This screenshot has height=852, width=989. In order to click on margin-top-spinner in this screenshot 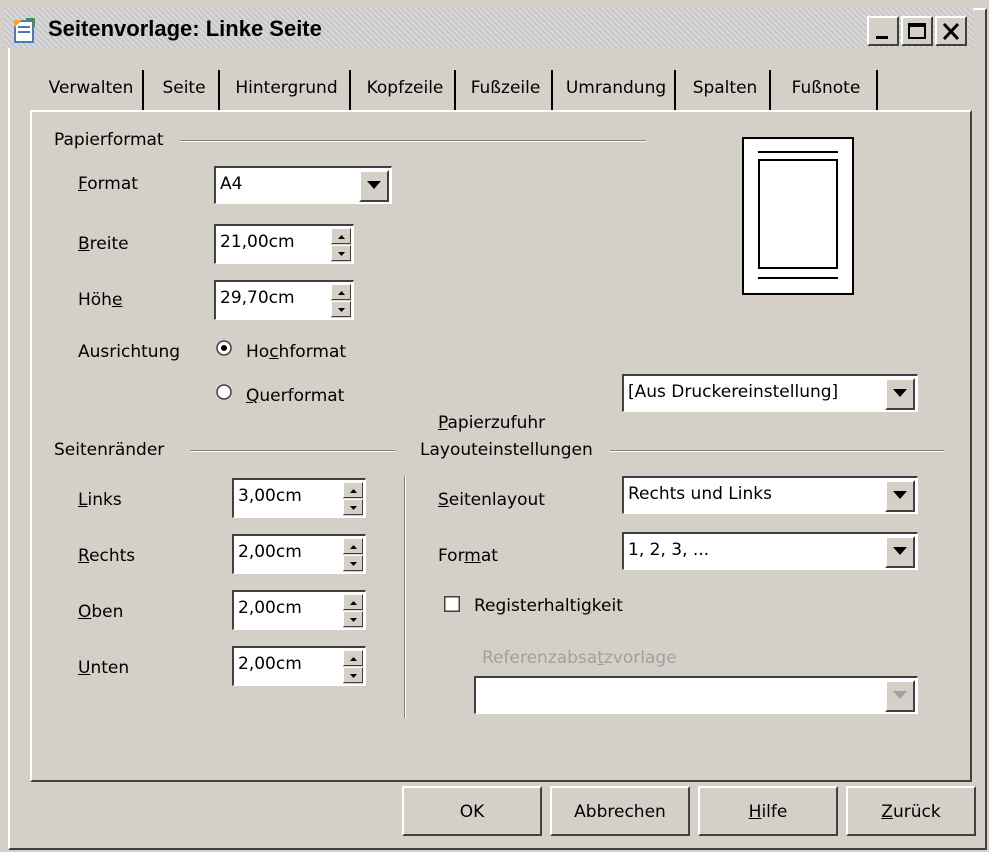, I will do `click(353, 611)`.